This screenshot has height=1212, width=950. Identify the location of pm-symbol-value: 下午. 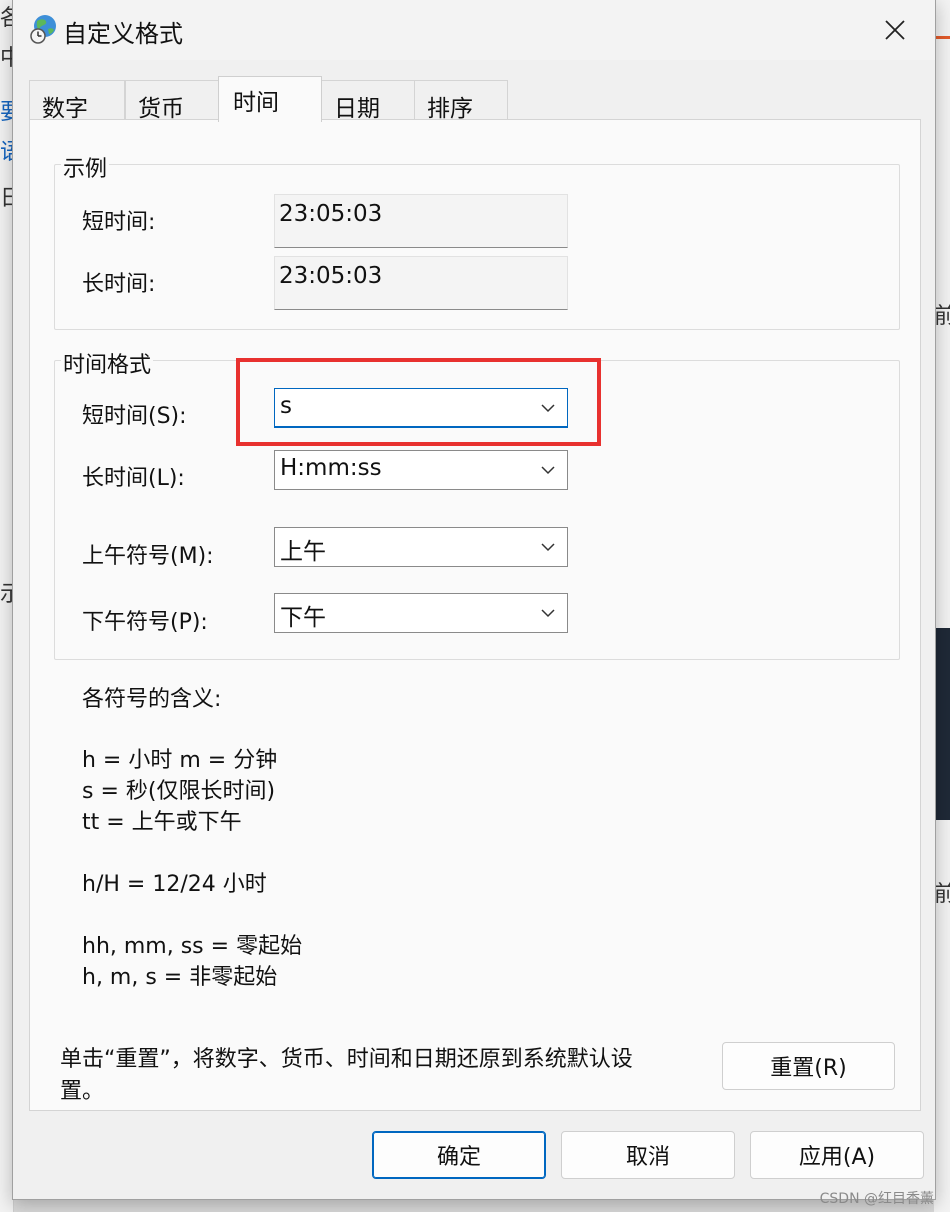
(303, 618).